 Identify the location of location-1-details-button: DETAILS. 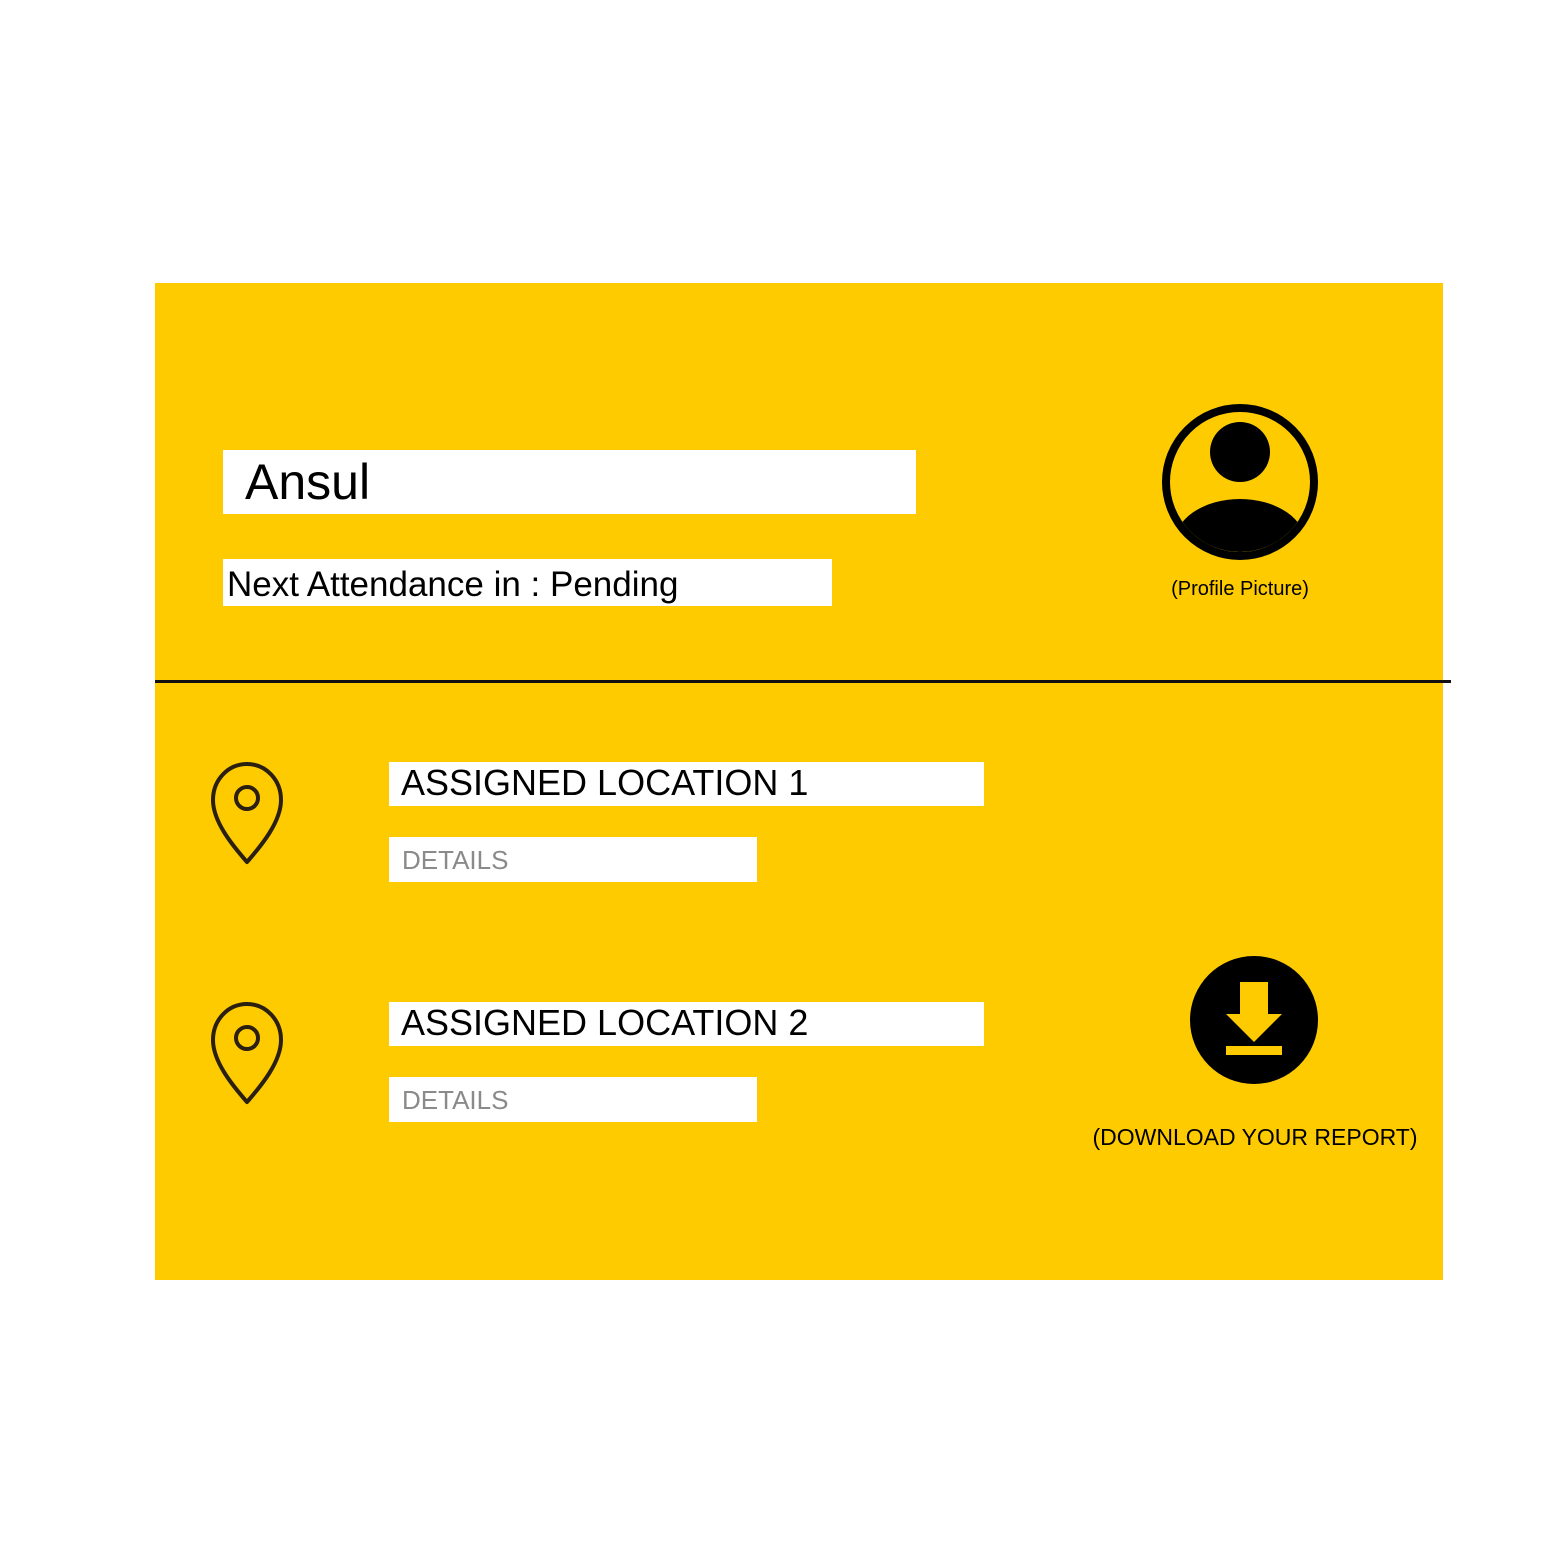
(573, 859).